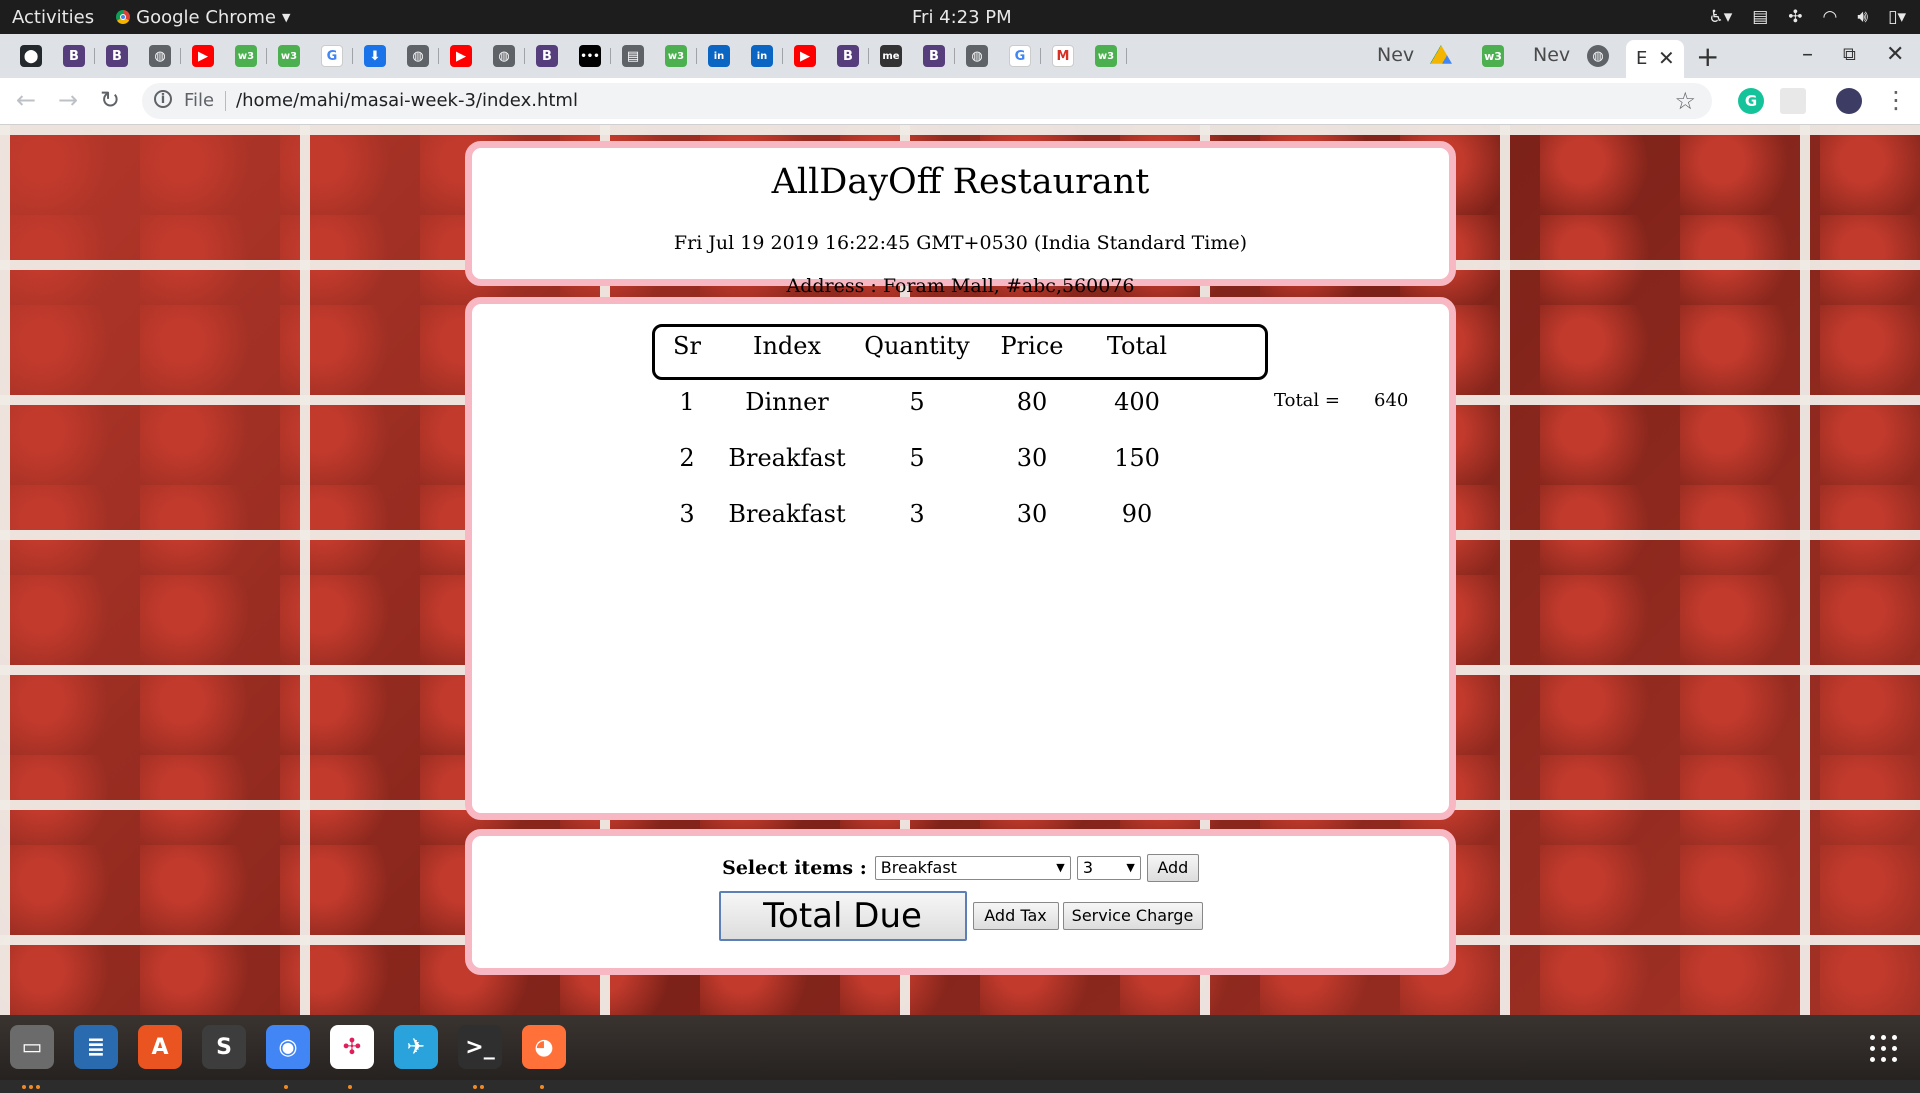 This screenshot has height=1093, width=1920. Describe the element at coordinates (1849, 101) in the screenshot. I see `avatar` at that location.